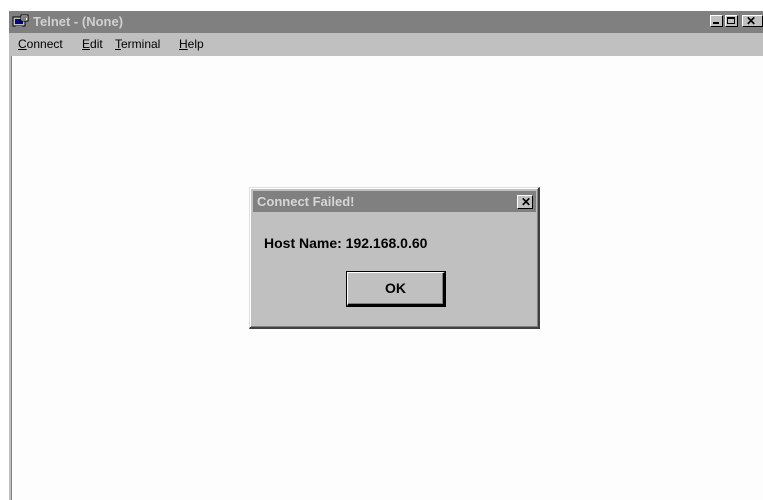 The image size is (763, 500). Describe the element at coordinates (92, 44) in the screenshot. I see `menu-edit: Edit` at that location.